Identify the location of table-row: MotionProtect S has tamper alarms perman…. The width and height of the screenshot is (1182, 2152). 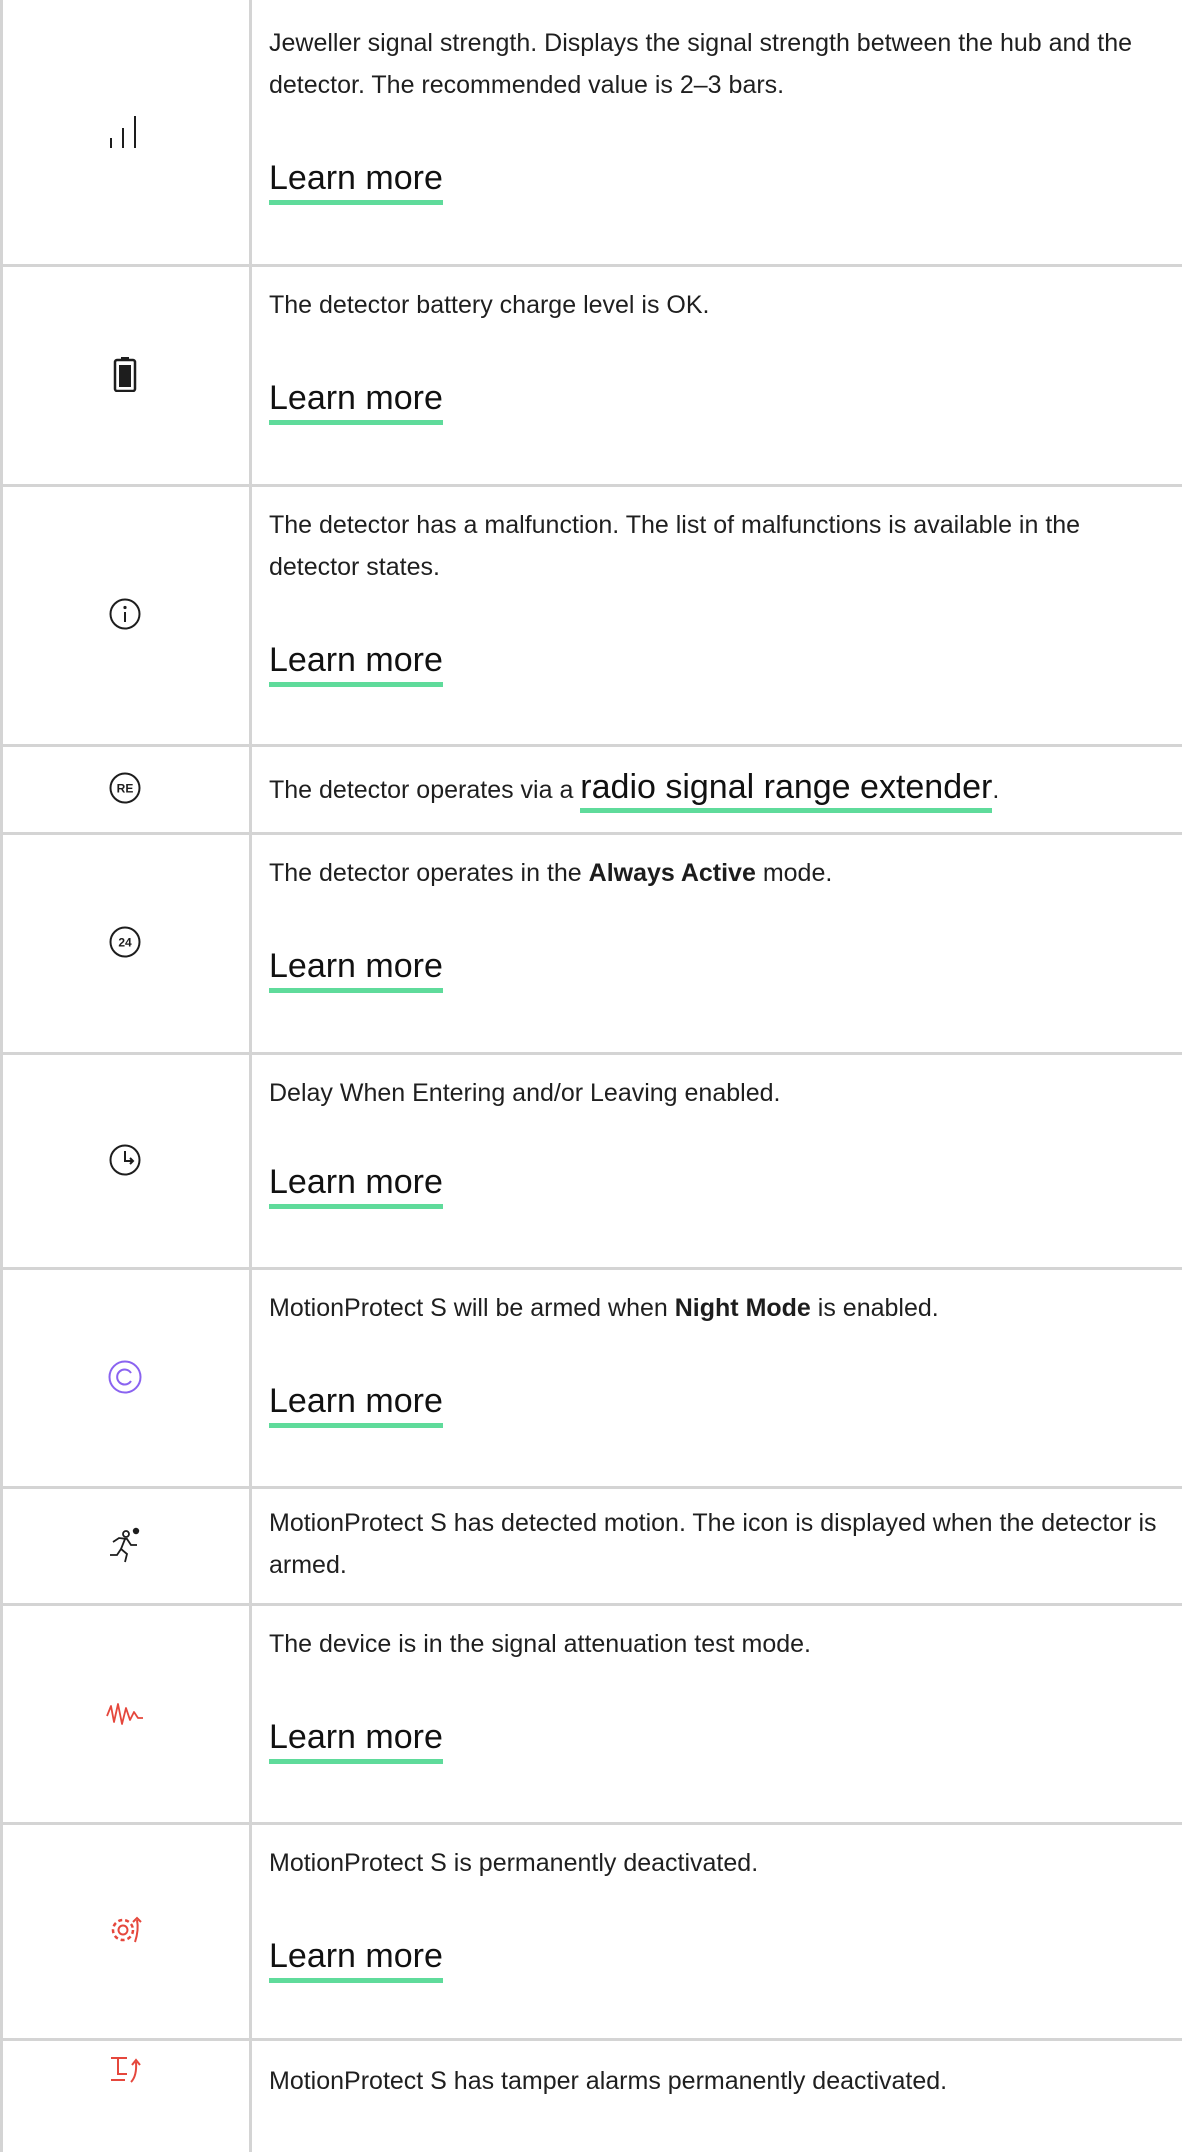
(591, 2095).